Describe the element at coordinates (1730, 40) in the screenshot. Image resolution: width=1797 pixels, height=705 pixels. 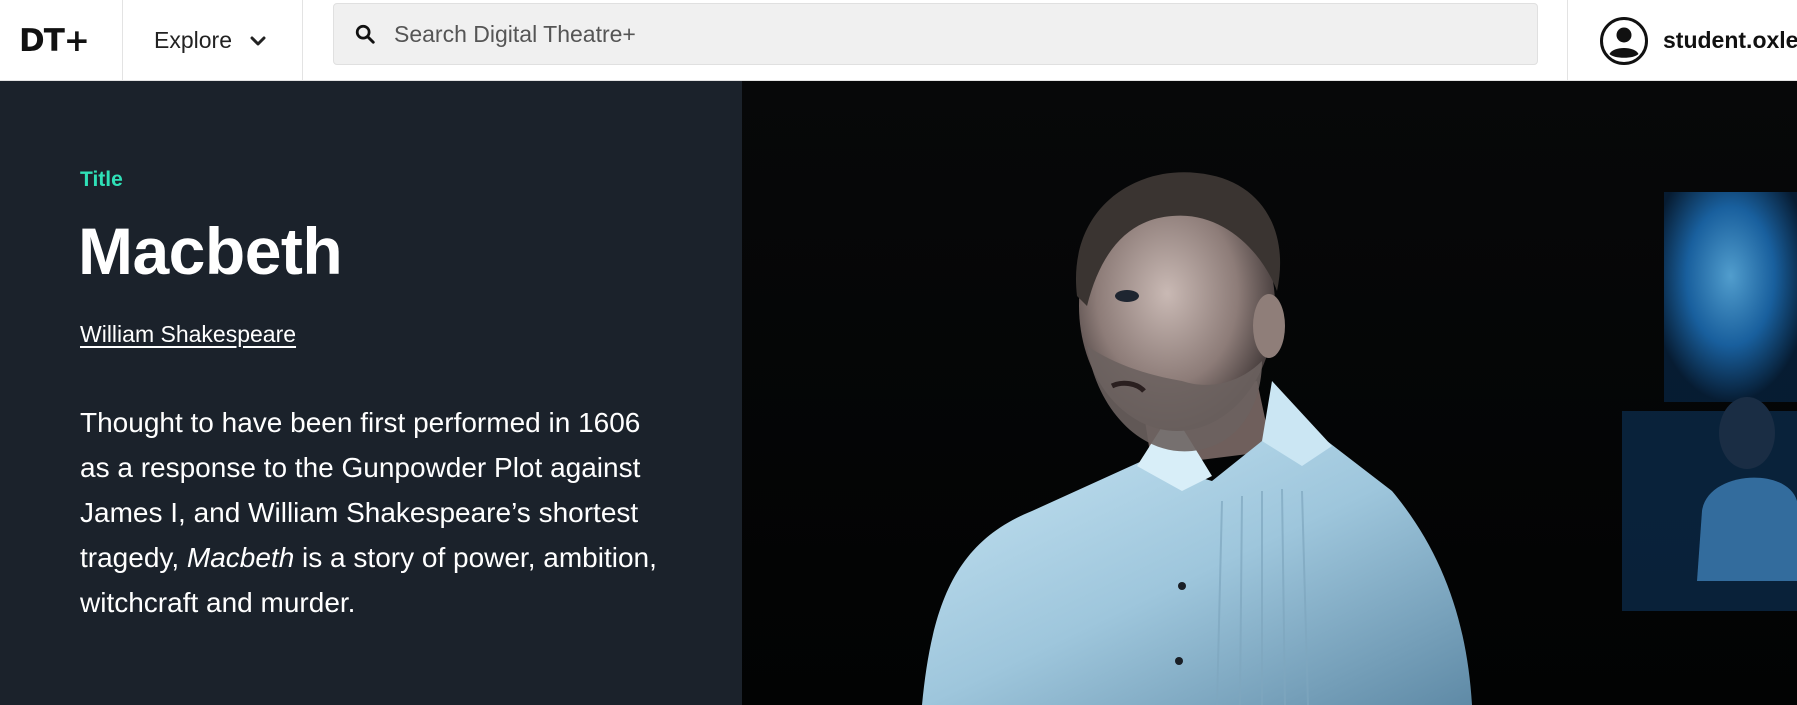
I see `user-name: student.oxle` at that location.